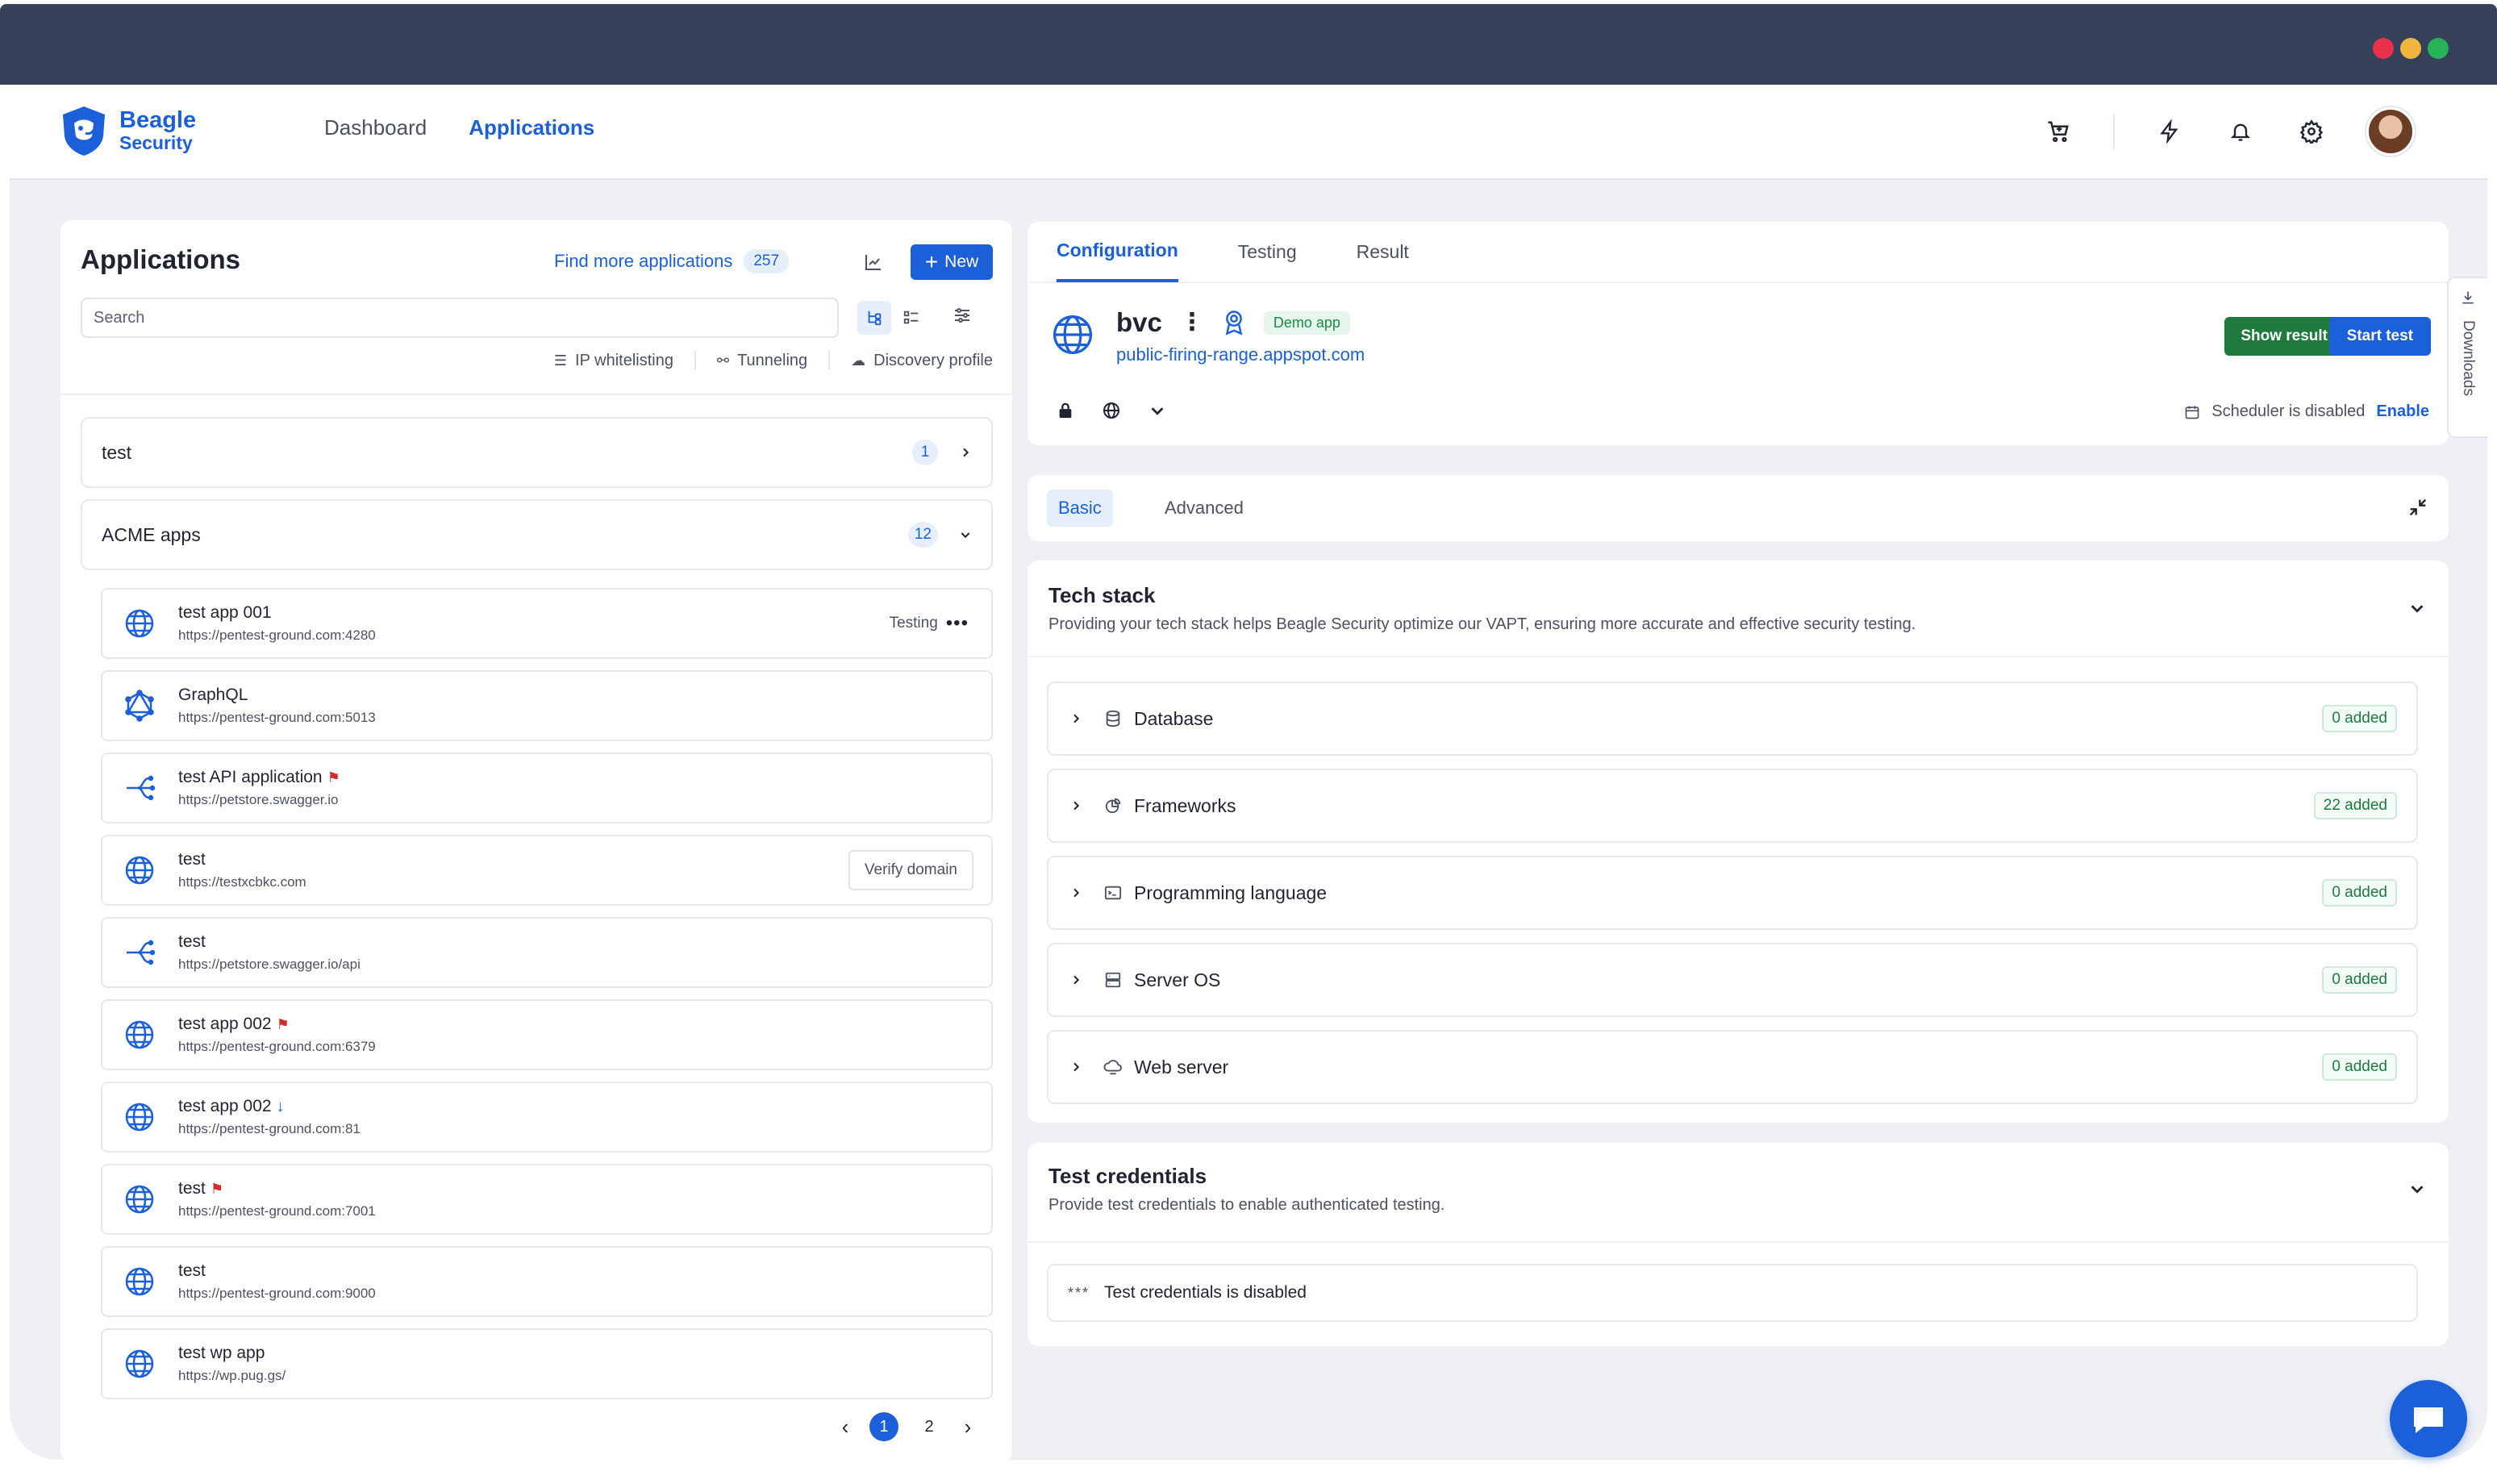 This screenshot has width=2497, height=1484. Describe the element at coordinates (225, 1106) in the screenshot. I see `app-name-text: test app 002` at that location.